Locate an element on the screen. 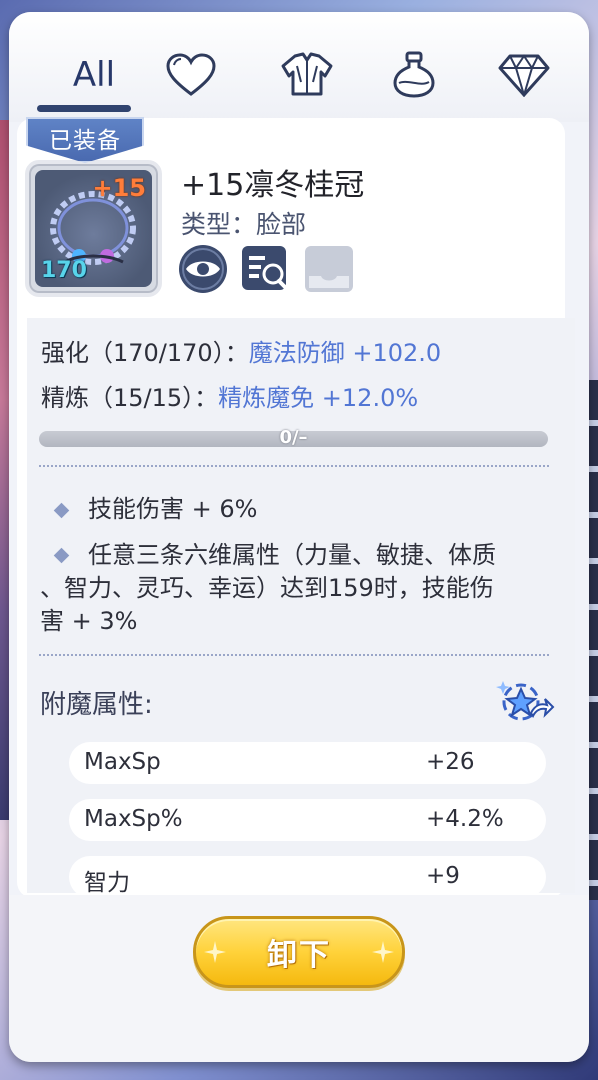 This screenshot has height=1080, width=598. enchant-value: +26 is located at coordinates (450, 762).